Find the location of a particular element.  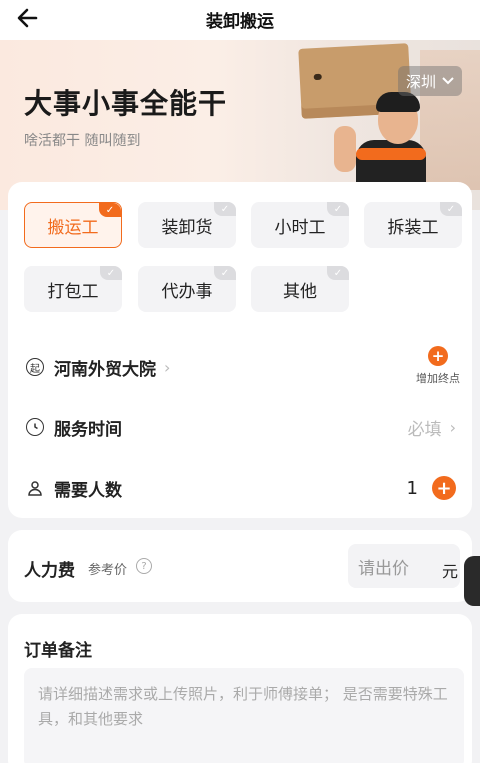

hero-subtitle: 啥活都干 随叫随到 is located at coordinates (82, 141).